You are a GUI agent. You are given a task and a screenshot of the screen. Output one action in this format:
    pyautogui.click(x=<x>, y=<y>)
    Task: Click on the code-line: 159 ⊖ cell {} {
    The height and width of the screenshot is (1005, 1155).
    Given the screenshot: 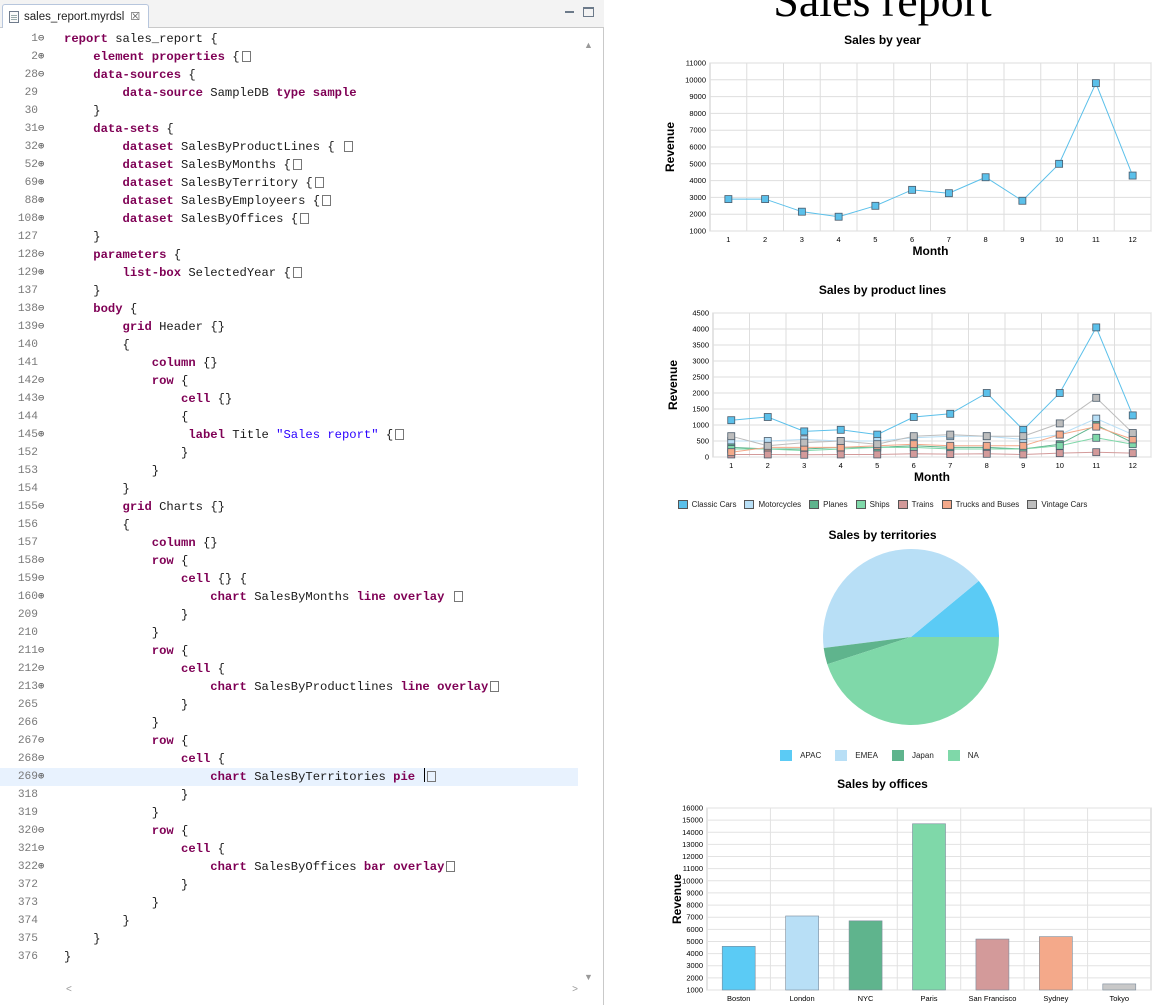 What is the action you would take?
    pyautogui.click(x=289, y=579)
    